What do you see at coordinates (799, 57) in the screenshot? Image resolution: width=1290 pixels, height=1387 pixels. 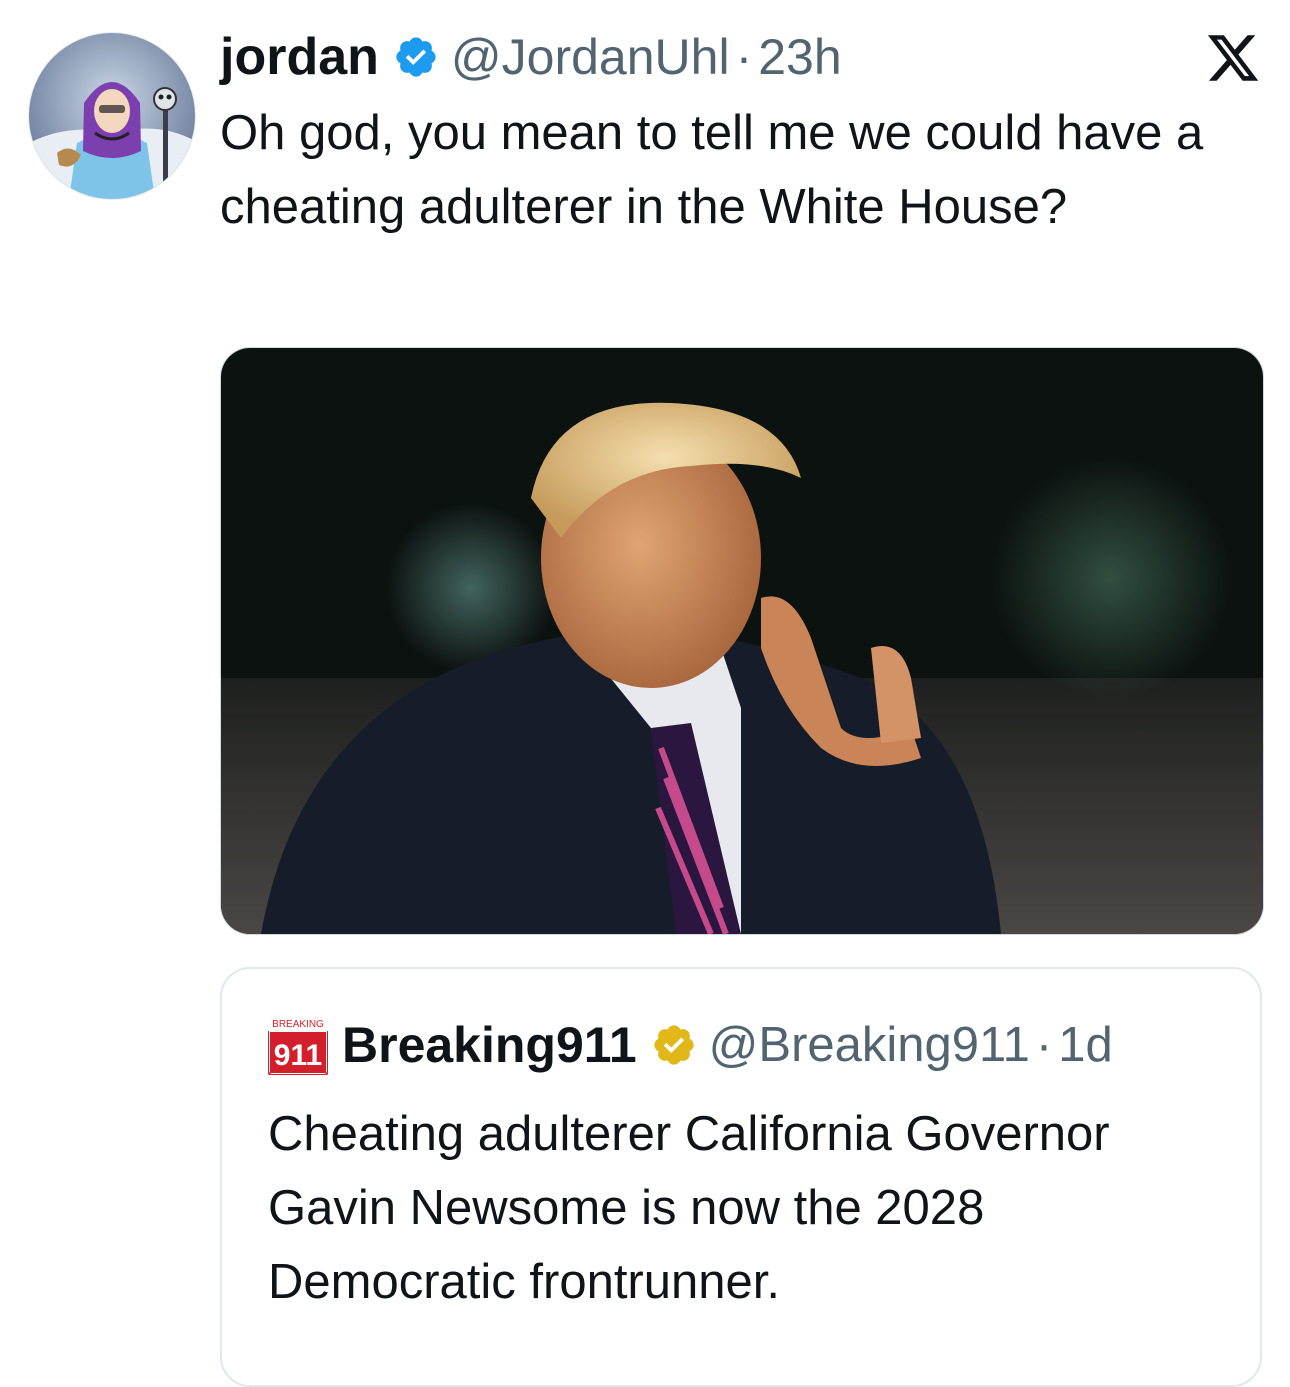 I see `tweet-timestamp: 23h` at bounding box center [799, 57].